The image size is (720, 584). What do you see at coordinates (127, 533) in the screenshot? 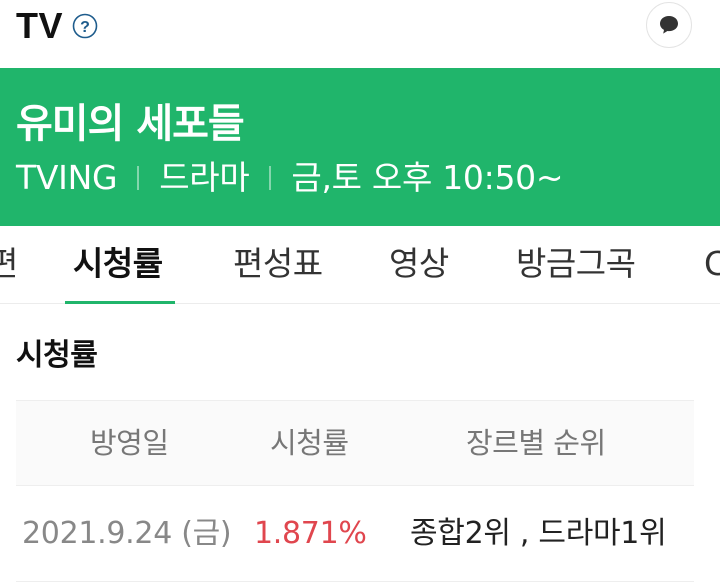
I see `row-date: 2021.9.24 (금)` at bounding box center [127, 533].